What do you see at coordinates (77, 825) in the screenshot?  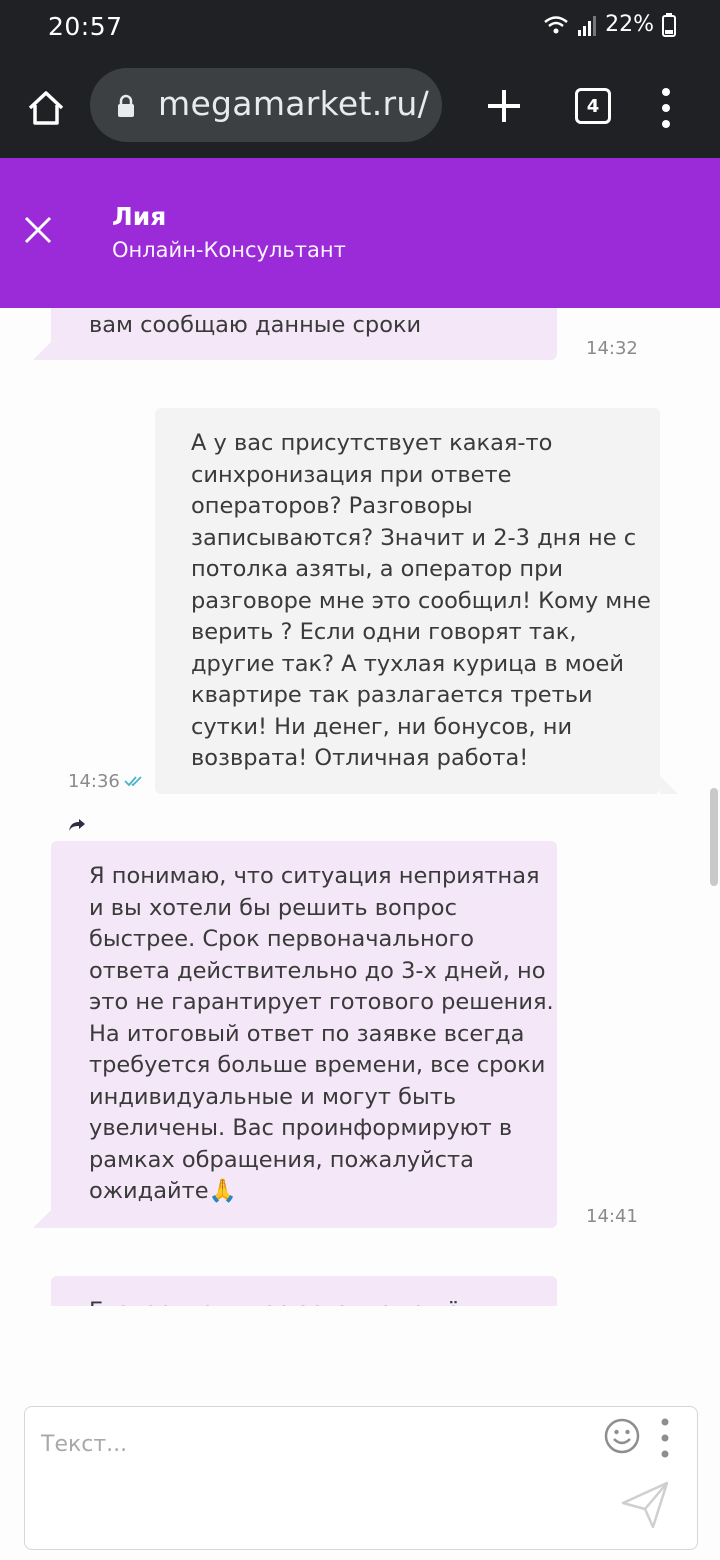 I see `forwarded-icon` at bounding box center [77, 825].